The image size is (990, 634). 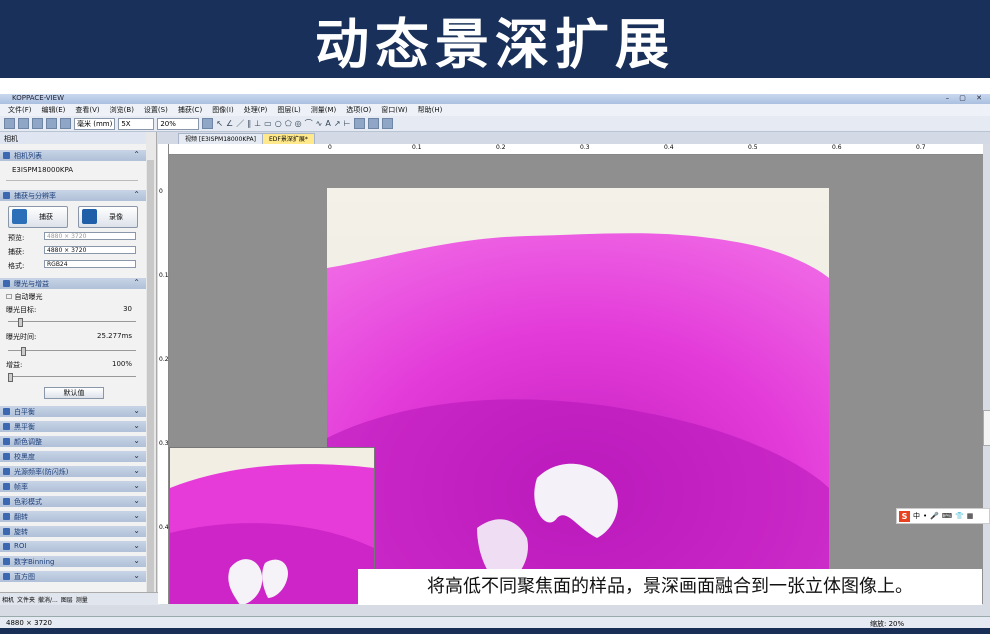 What do you see at coordinates (9, 123) in the screenshot?
I see `open-icon` at bounding box center [9, 123].